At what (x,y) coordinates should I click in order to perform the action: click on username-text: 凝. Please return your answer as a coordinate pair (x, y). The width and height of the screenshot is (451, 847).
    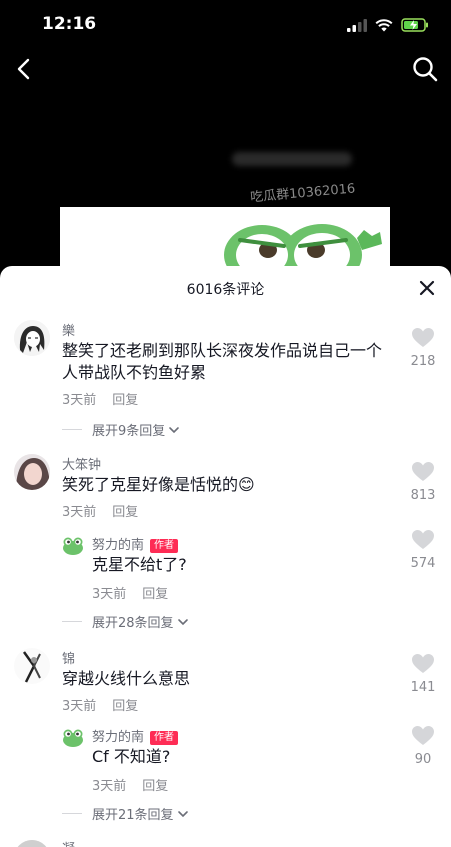
    Looking at the image, I should click on (68, 844).